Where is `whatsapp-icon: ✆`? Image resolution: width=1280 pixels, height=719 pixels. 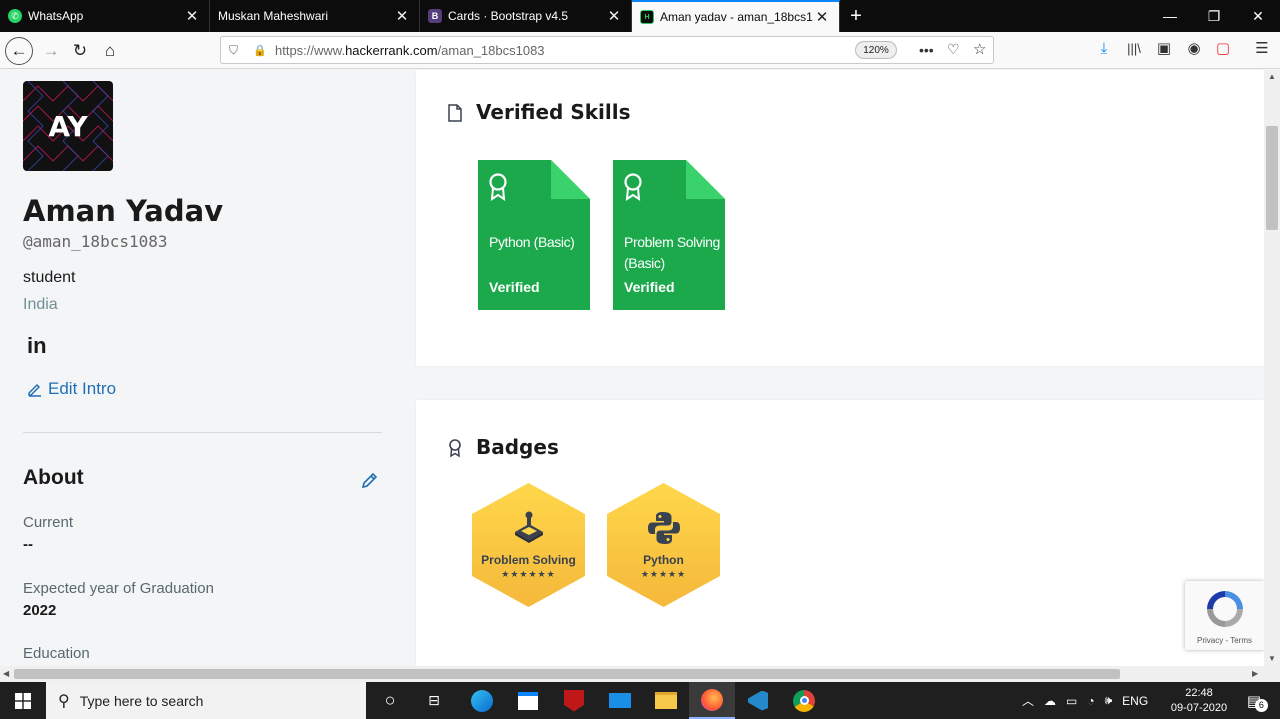
whatsapp-icon: ✆ is located at coordinates (15, 16).